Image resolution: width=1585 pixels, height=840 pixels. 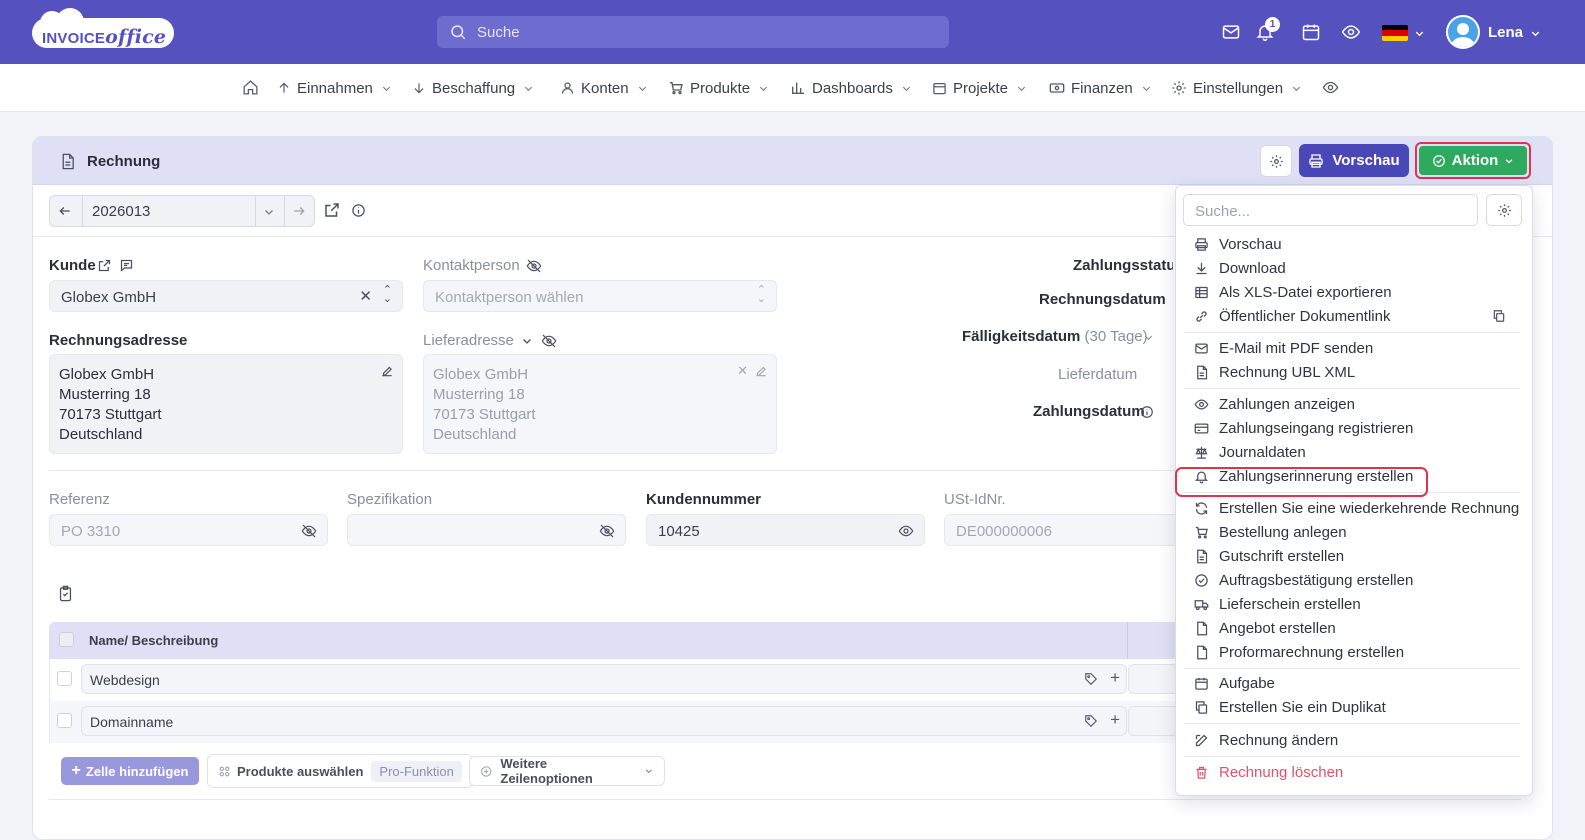 What do you see at coordinates (104, 29) in the screenshot?
I see `app-logo: INVOICEoffice` at bounding box center [104, 29].